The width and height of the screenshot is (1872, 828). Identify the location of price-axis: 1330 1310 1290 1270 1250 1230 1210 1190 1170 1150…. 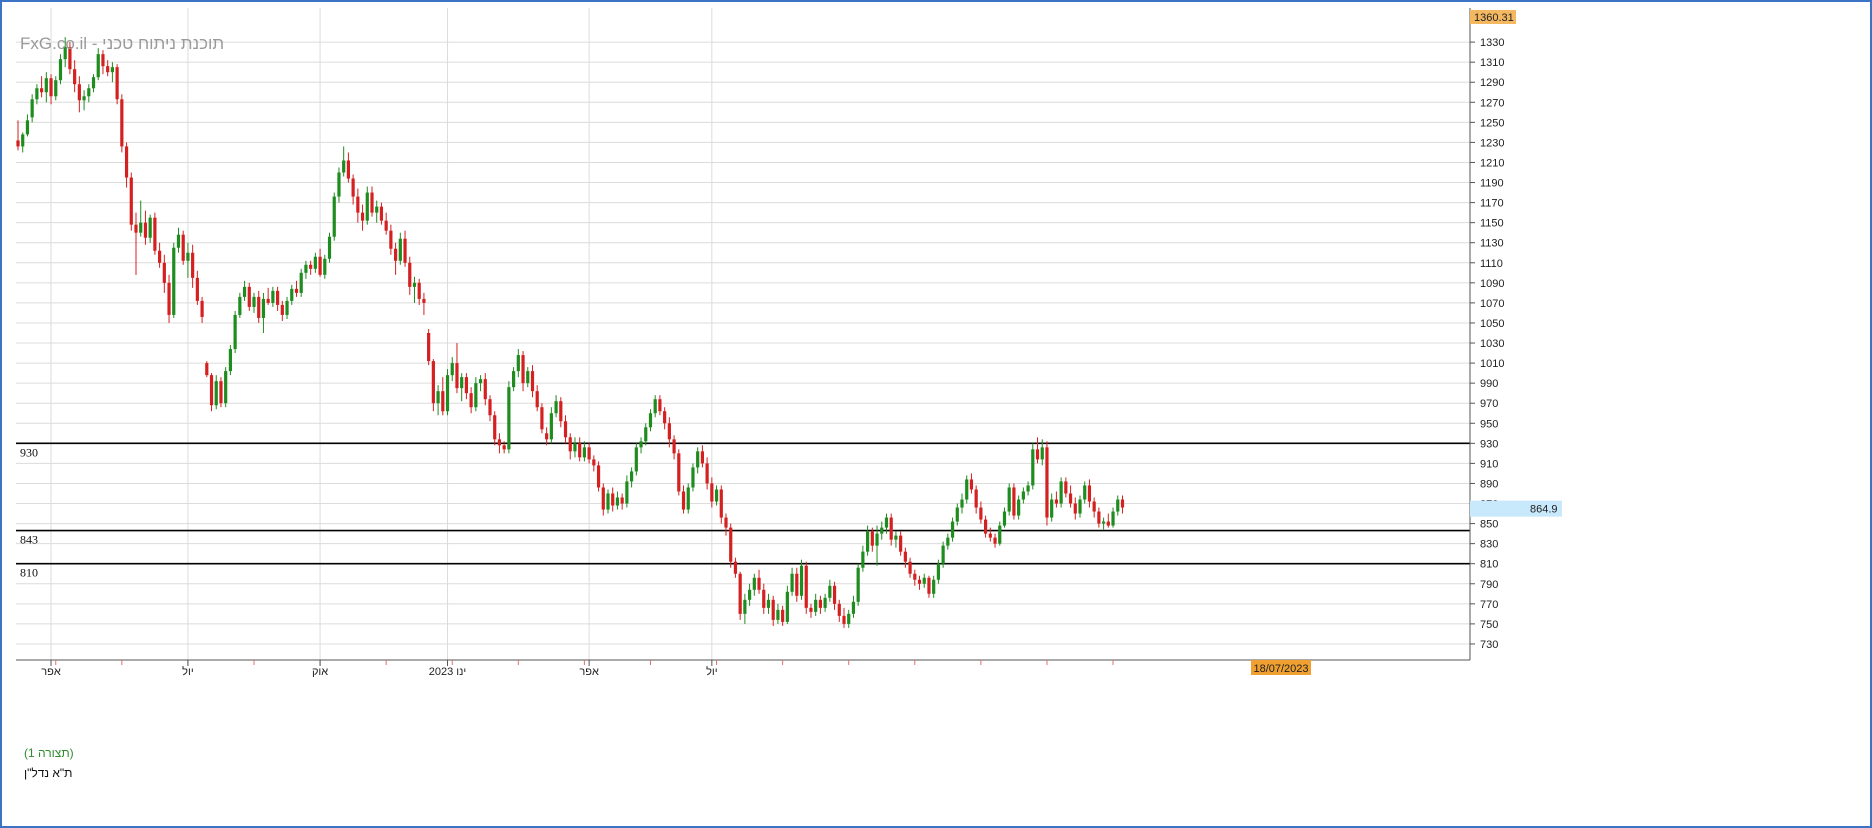
(1515, 334).